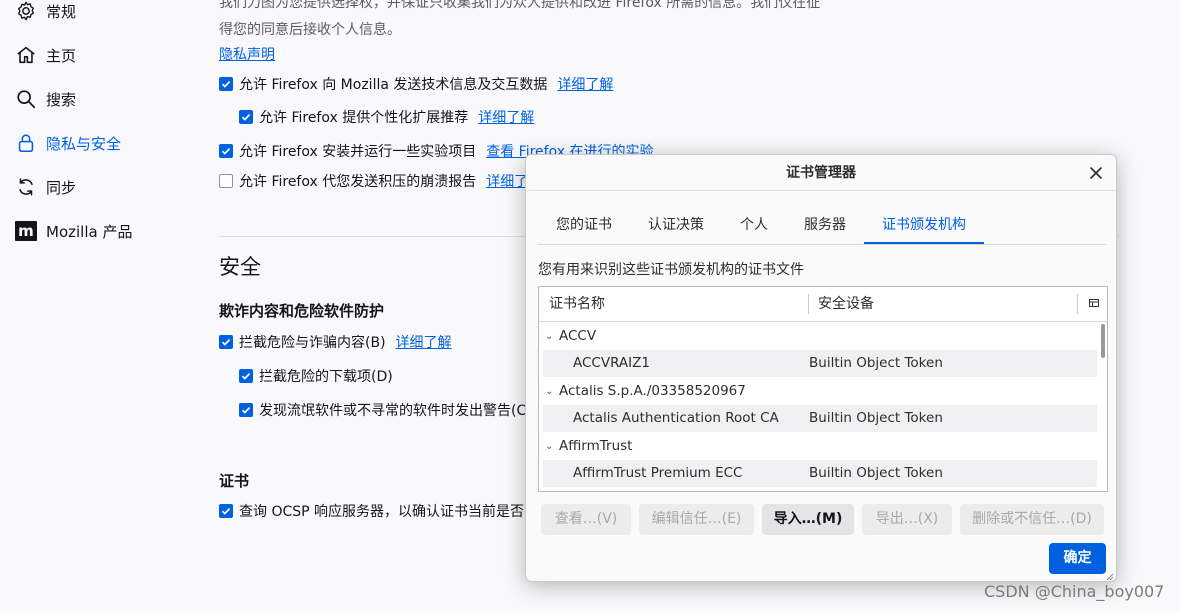  What do you see at coordinates (393, 85) in the screenshot?
I see `checkbox-label: 允许 Firefox 向 Mozilla 发送技术信息及交互数据` at bounding box center [393, 85].